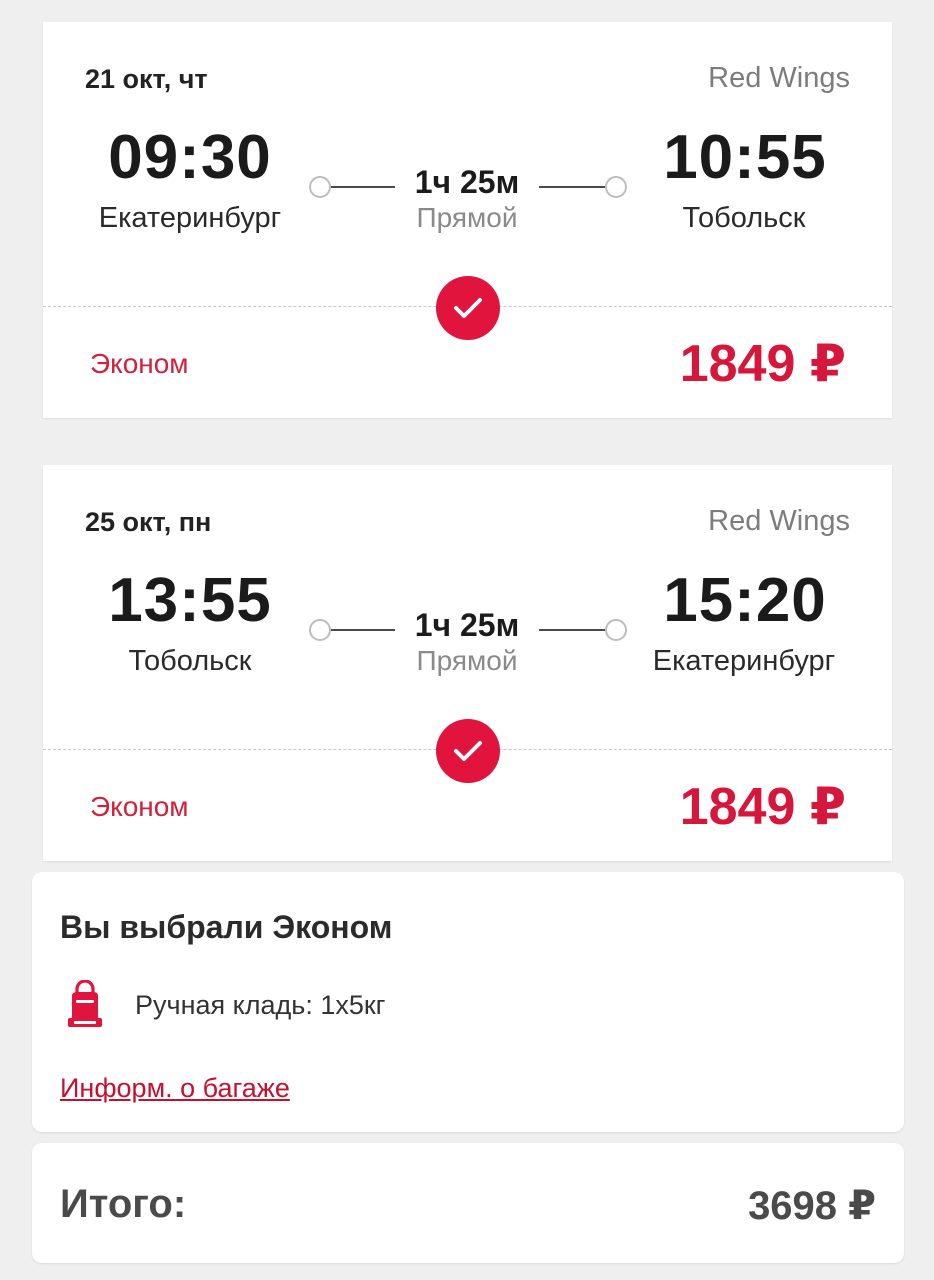 This screenshot has width=934, height=1280. Describe the element at coordinates (190, 600) in the screenshot. I see `departure-time: 13:55` at that location.